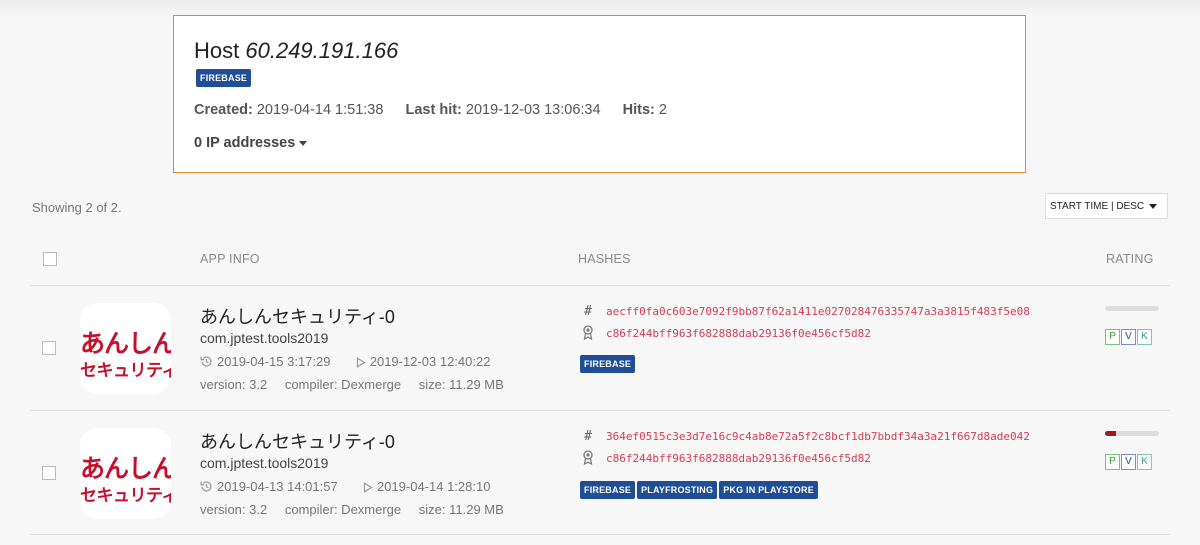 This screenshot has height=545, width=1200. What do you see at coordinates (245, 143) in the screenshot?
I see `ip-addresses-label: 0 IP addresses` at bounding box center [245, 143].